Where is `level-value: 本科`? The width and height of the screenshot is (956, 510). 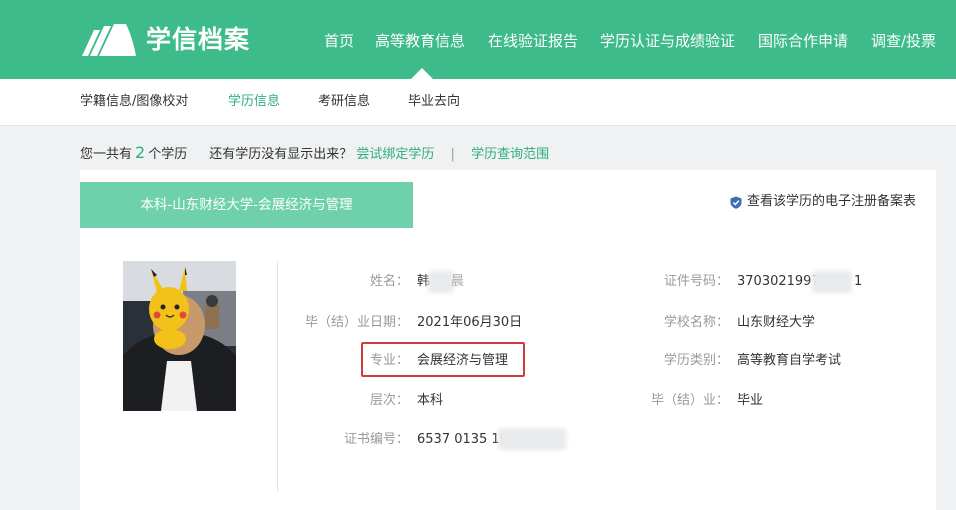
level-value: 本科 is located at coordinates (430, 400).